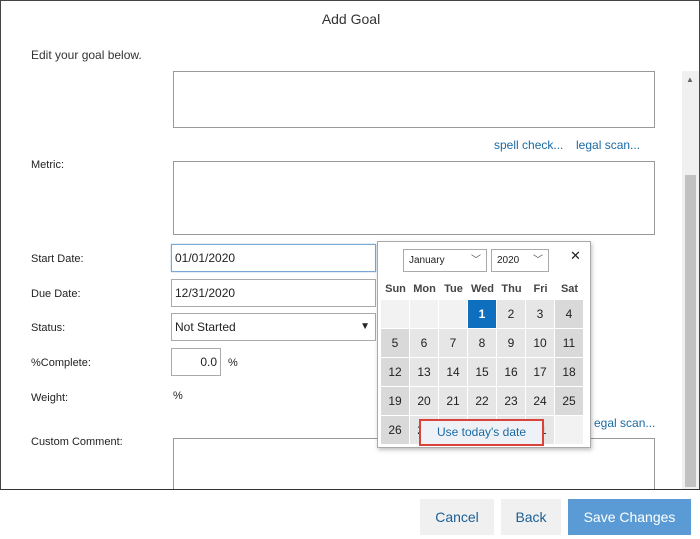 The image size is (700, 539). I want to click on weekday-header-row: Sun Mon Tue Wed Thu Fri Sat, so click(482, 289).